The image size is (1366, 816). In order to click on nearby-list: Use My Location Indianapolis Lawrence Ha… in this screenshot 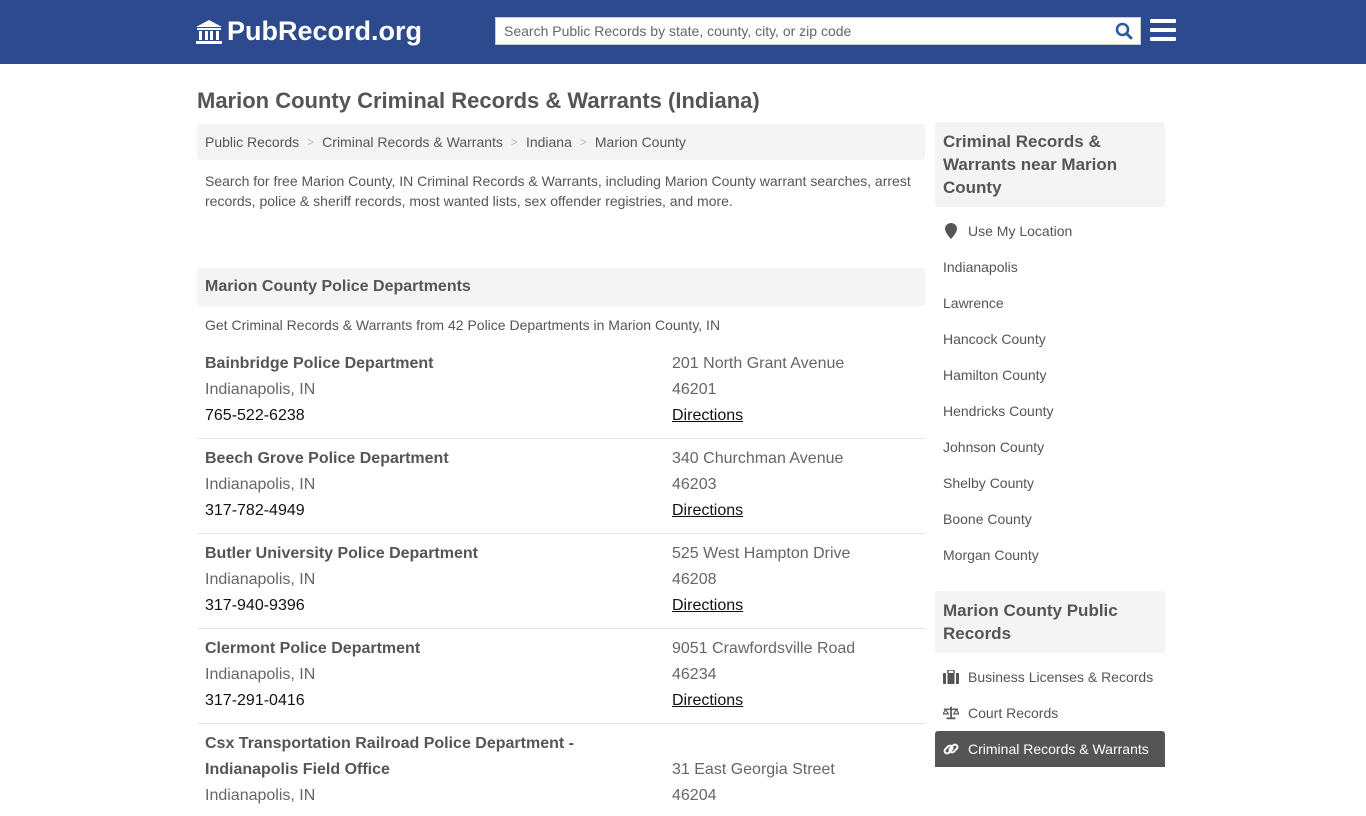, I will do `click(1050, 390)`.